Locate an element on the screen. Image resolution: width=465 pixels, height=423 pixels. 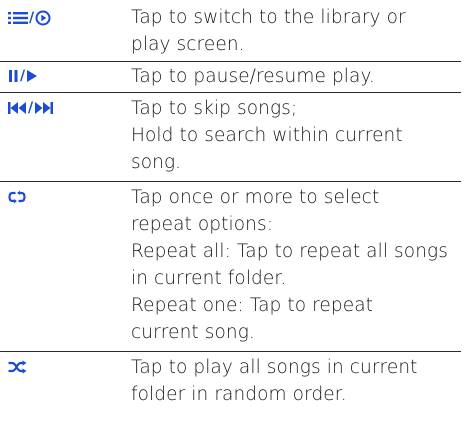
skip-back-icon is located at coordinates (17, 108).